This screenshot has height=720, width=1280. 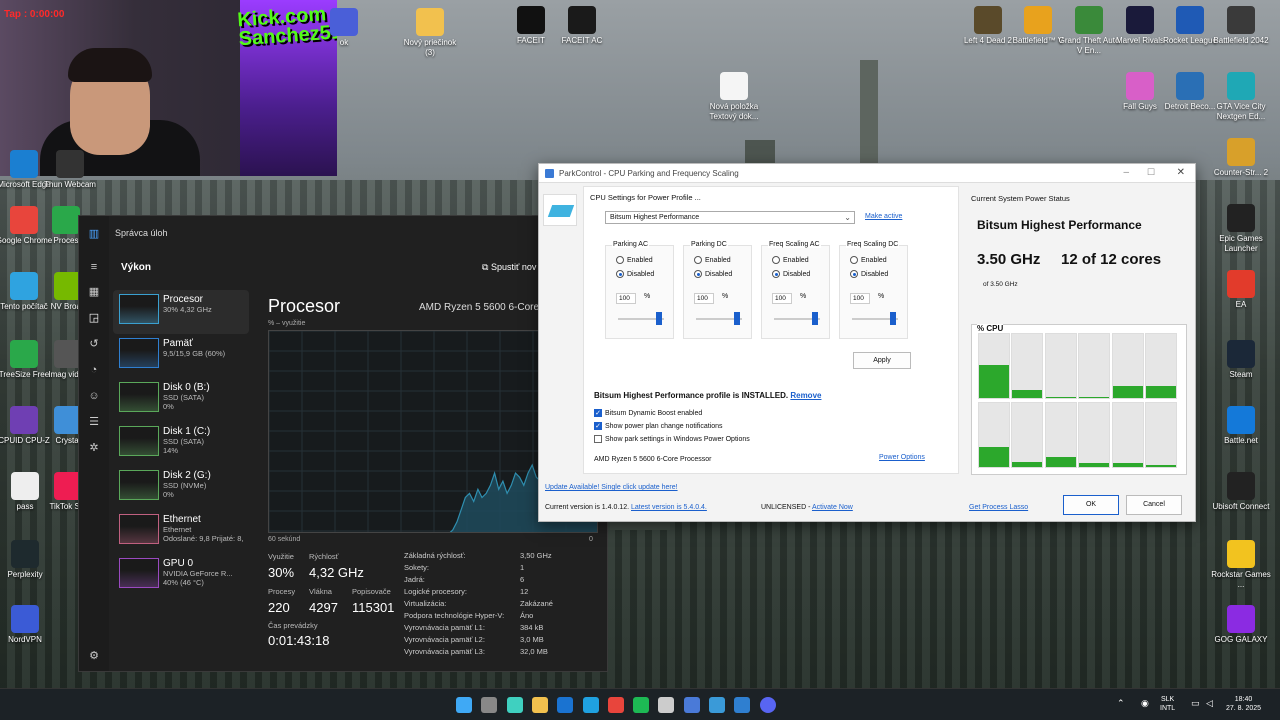 I want to click on close-icon: ✕, so click(x=1181, y=172).